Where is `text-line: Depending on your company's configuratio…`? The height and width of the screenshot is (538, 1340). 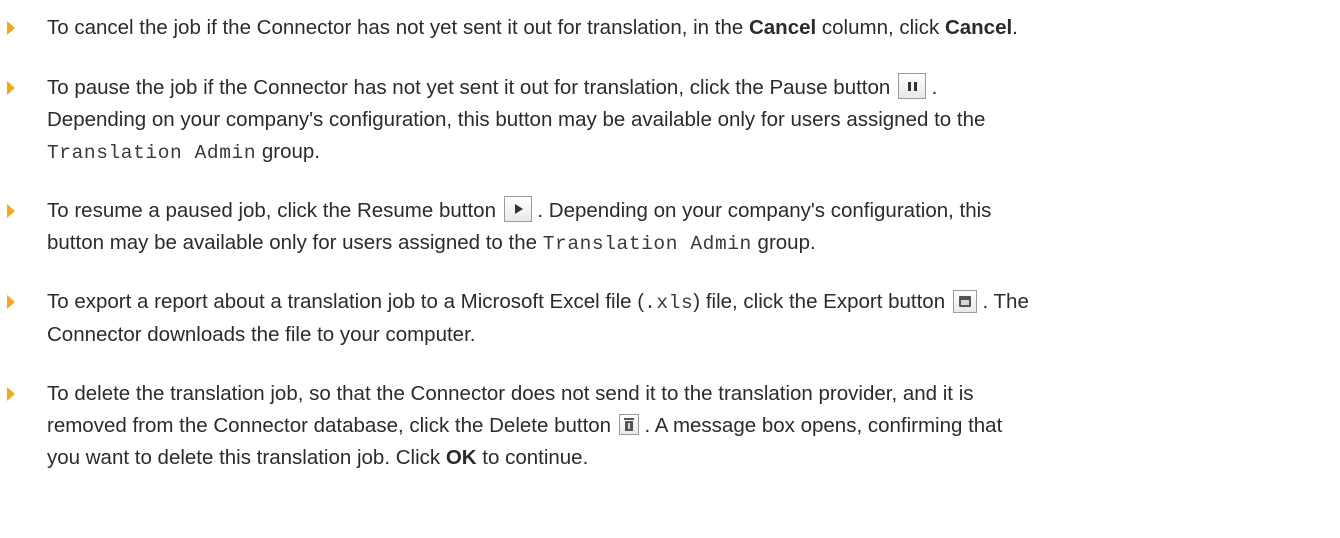 text-line: Depending on your company's configuratio… is located at coordinates (516, 119).